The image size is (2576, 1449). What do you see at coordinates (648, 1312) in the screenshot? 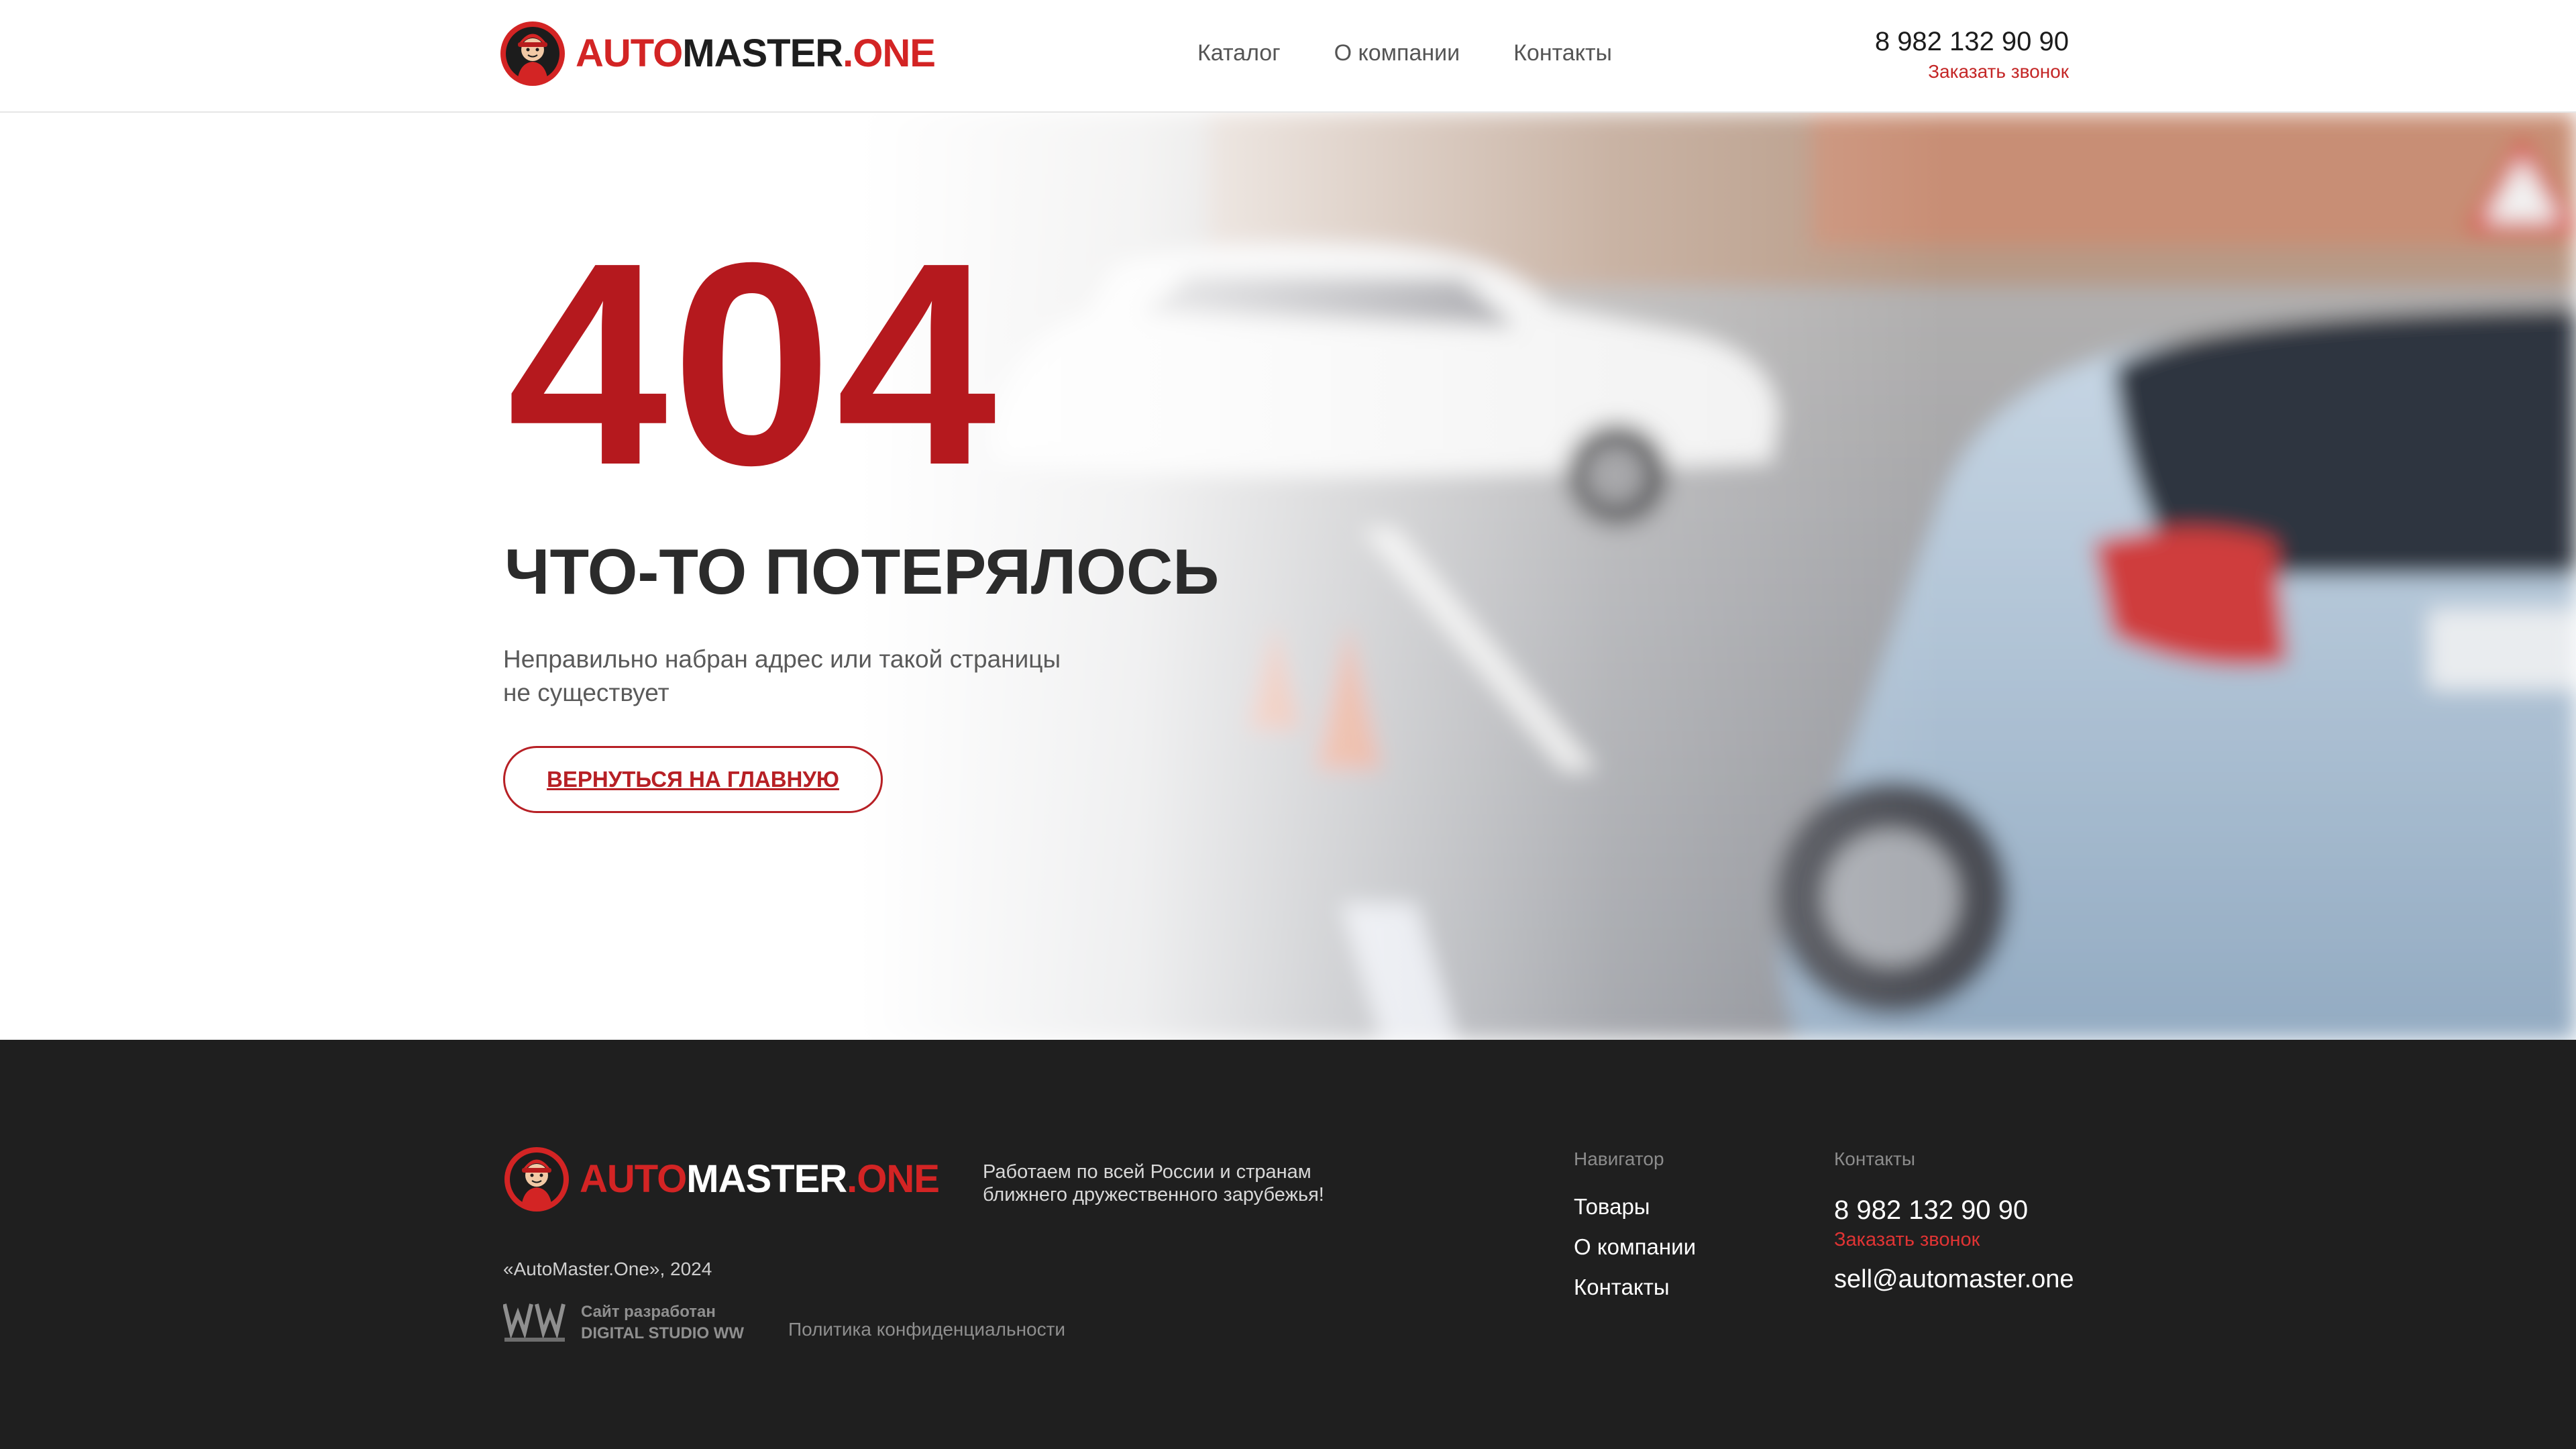
I see `studio-credit-line1: Сайт разработан` at bounding box center [648, 1312].